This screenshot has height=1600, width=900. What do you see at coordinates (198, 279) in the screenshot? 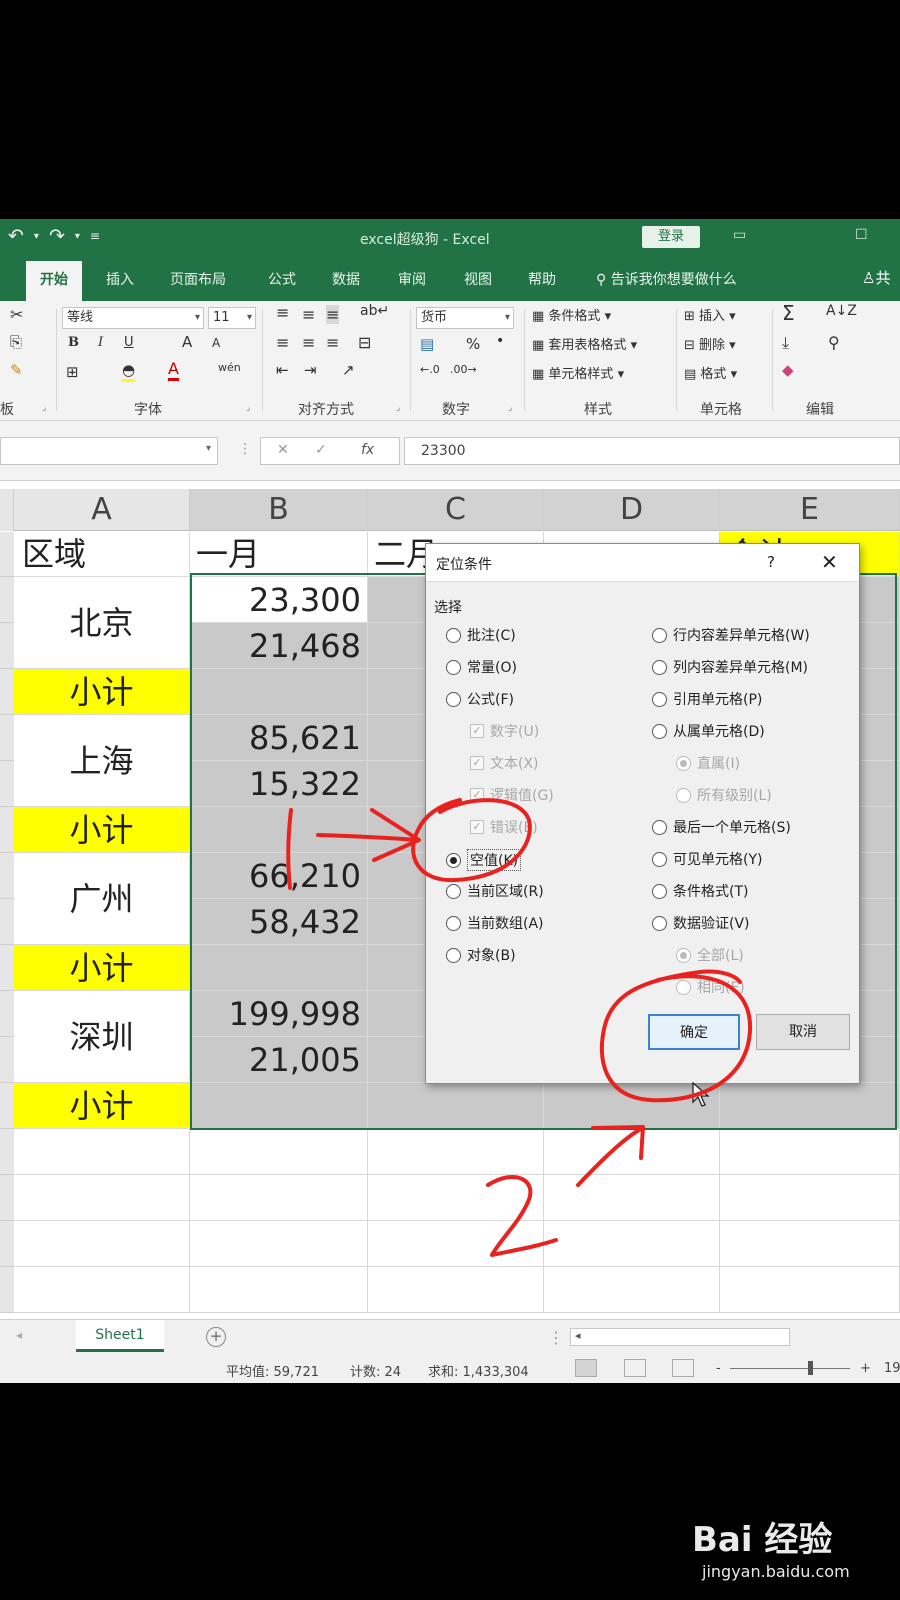
I see `tab-page-layout: 页面布局` at bounding box center [198, 279].